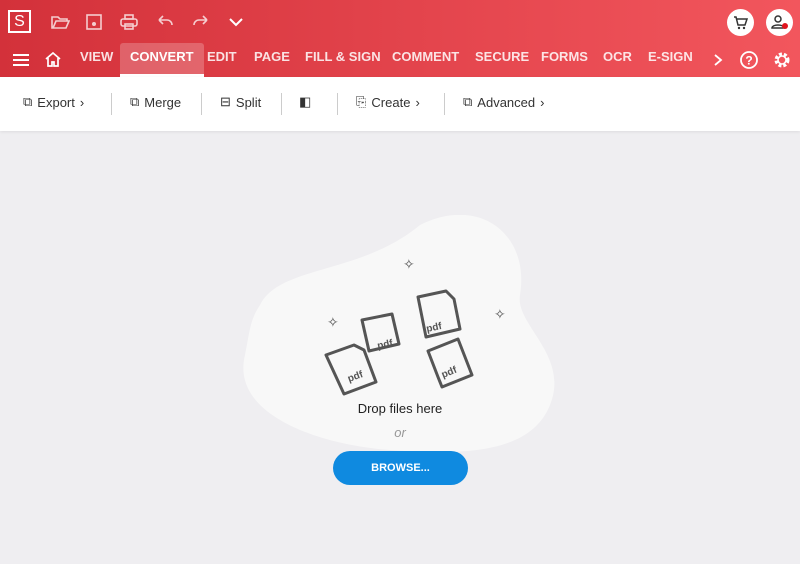 The width and height of the screenshot is (800, 564). Describe the element at coordinates (53, 102) in the screenshot. I see `export-button: ⧉ Export ›` at that location.